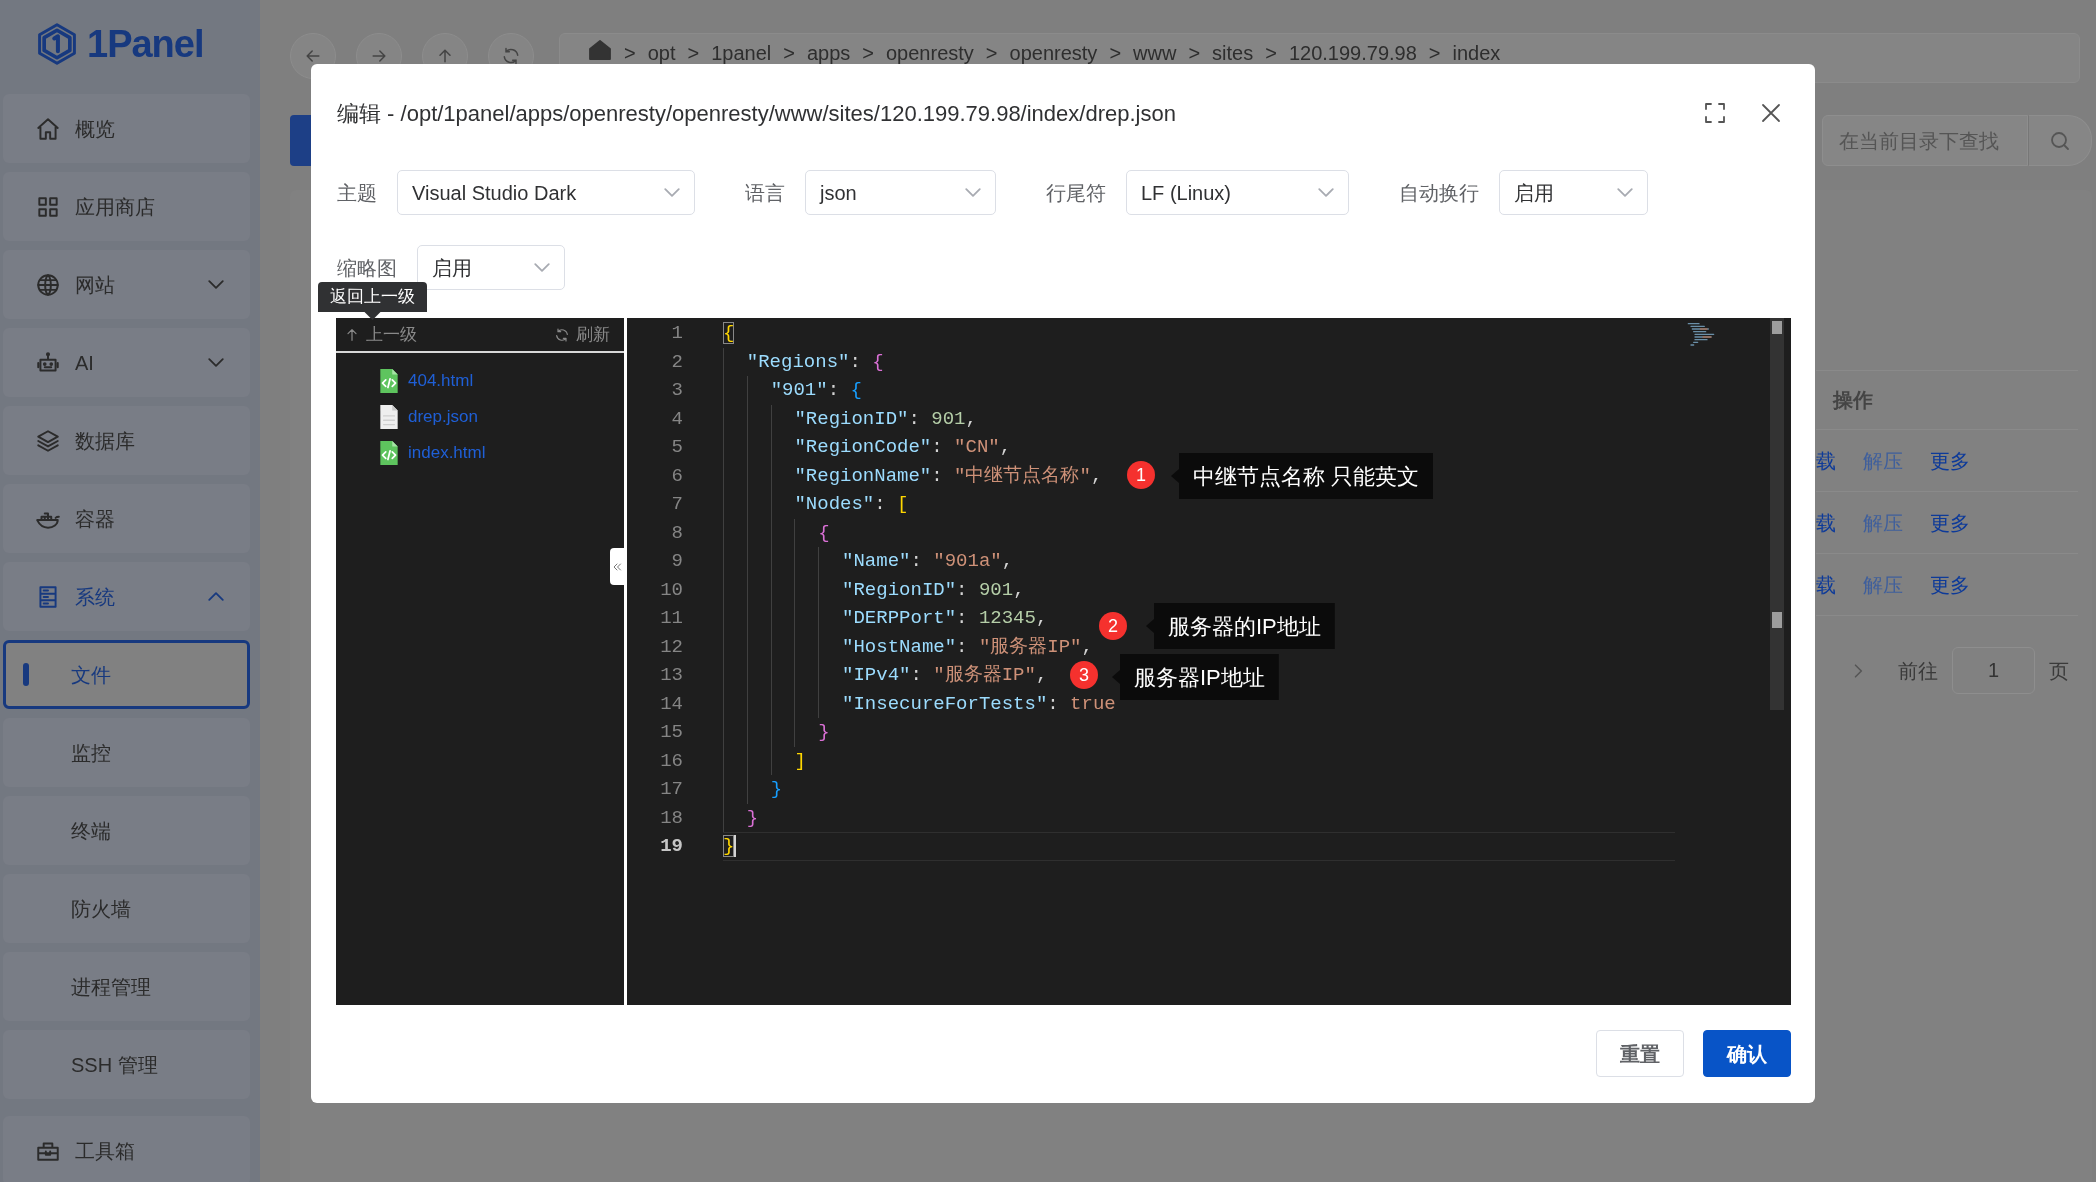 Image resolution: width=2096 pixels, height=1182 pixels. I want to click on number-badge: 1, so click(1141, 475).